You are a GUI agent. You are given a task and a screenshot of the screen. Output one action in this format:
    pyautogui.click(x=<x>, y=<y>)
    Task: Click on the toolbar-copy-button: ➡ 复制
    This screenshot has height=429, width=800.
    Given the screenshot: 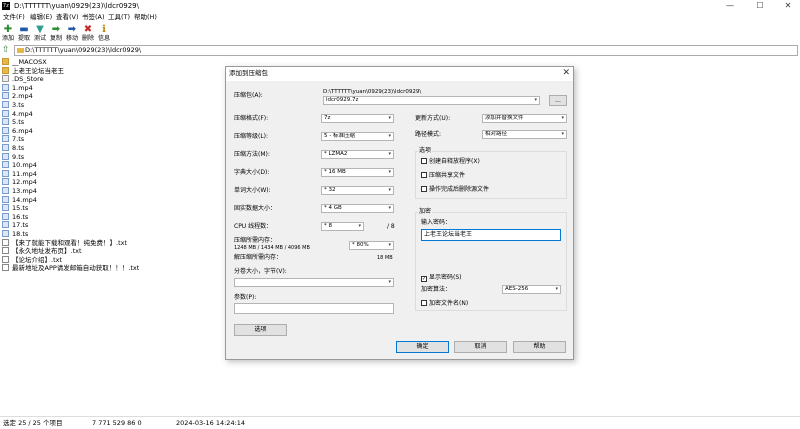 What is the action you would take?
    pyautogui.click(x=56, y=34)
    